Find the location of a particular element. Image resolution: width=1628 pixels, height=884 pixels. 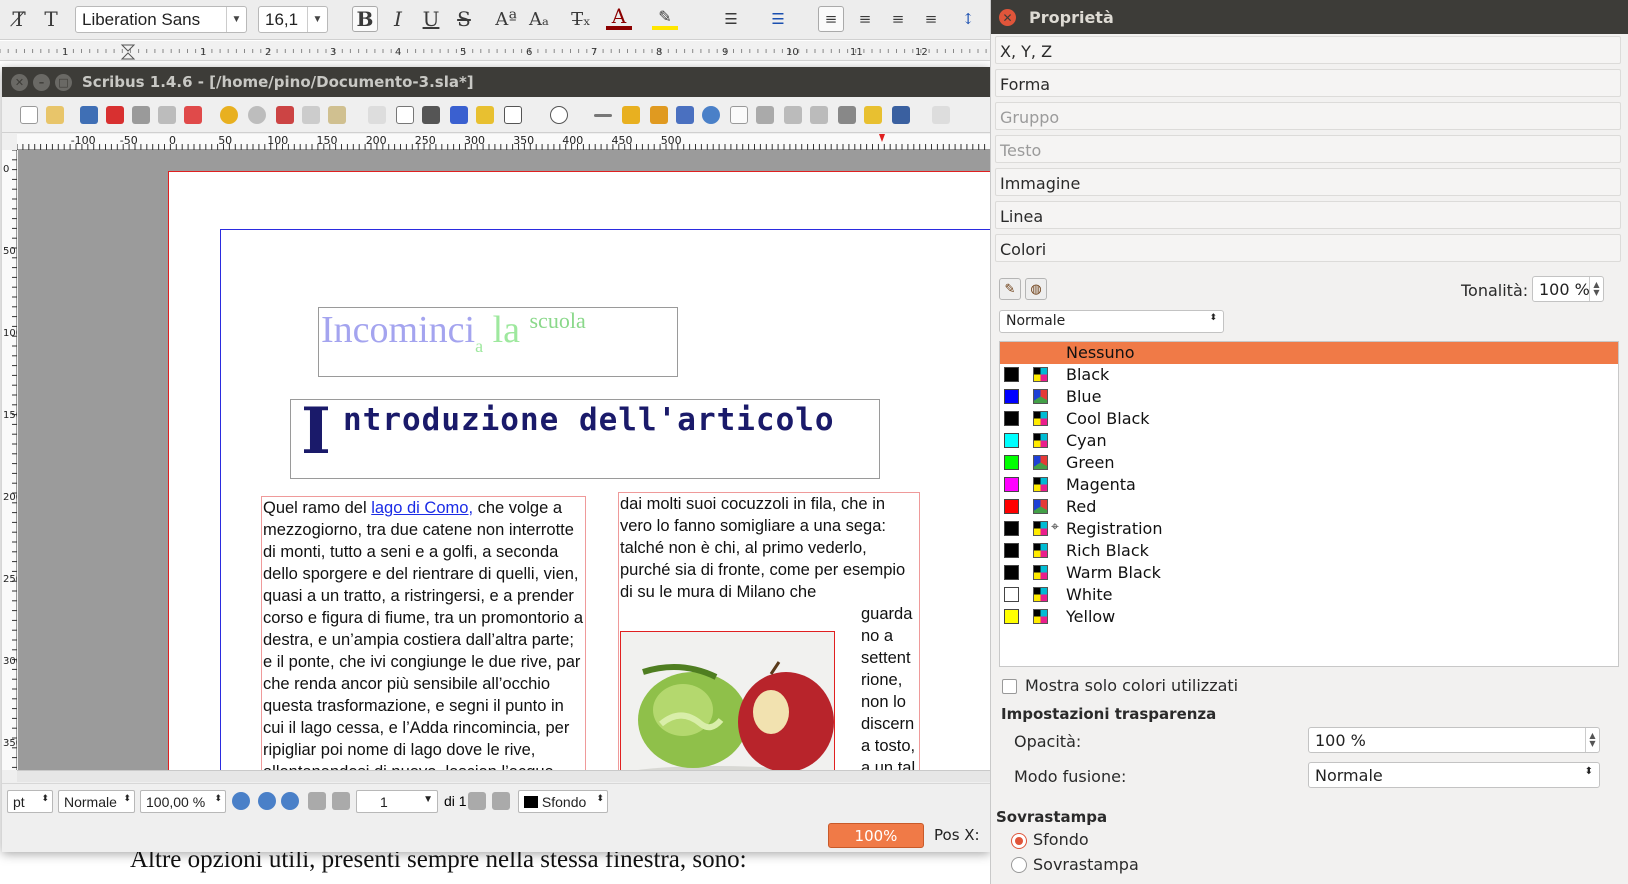

superscript-icon: Aª is located at coordinates (506, 19).